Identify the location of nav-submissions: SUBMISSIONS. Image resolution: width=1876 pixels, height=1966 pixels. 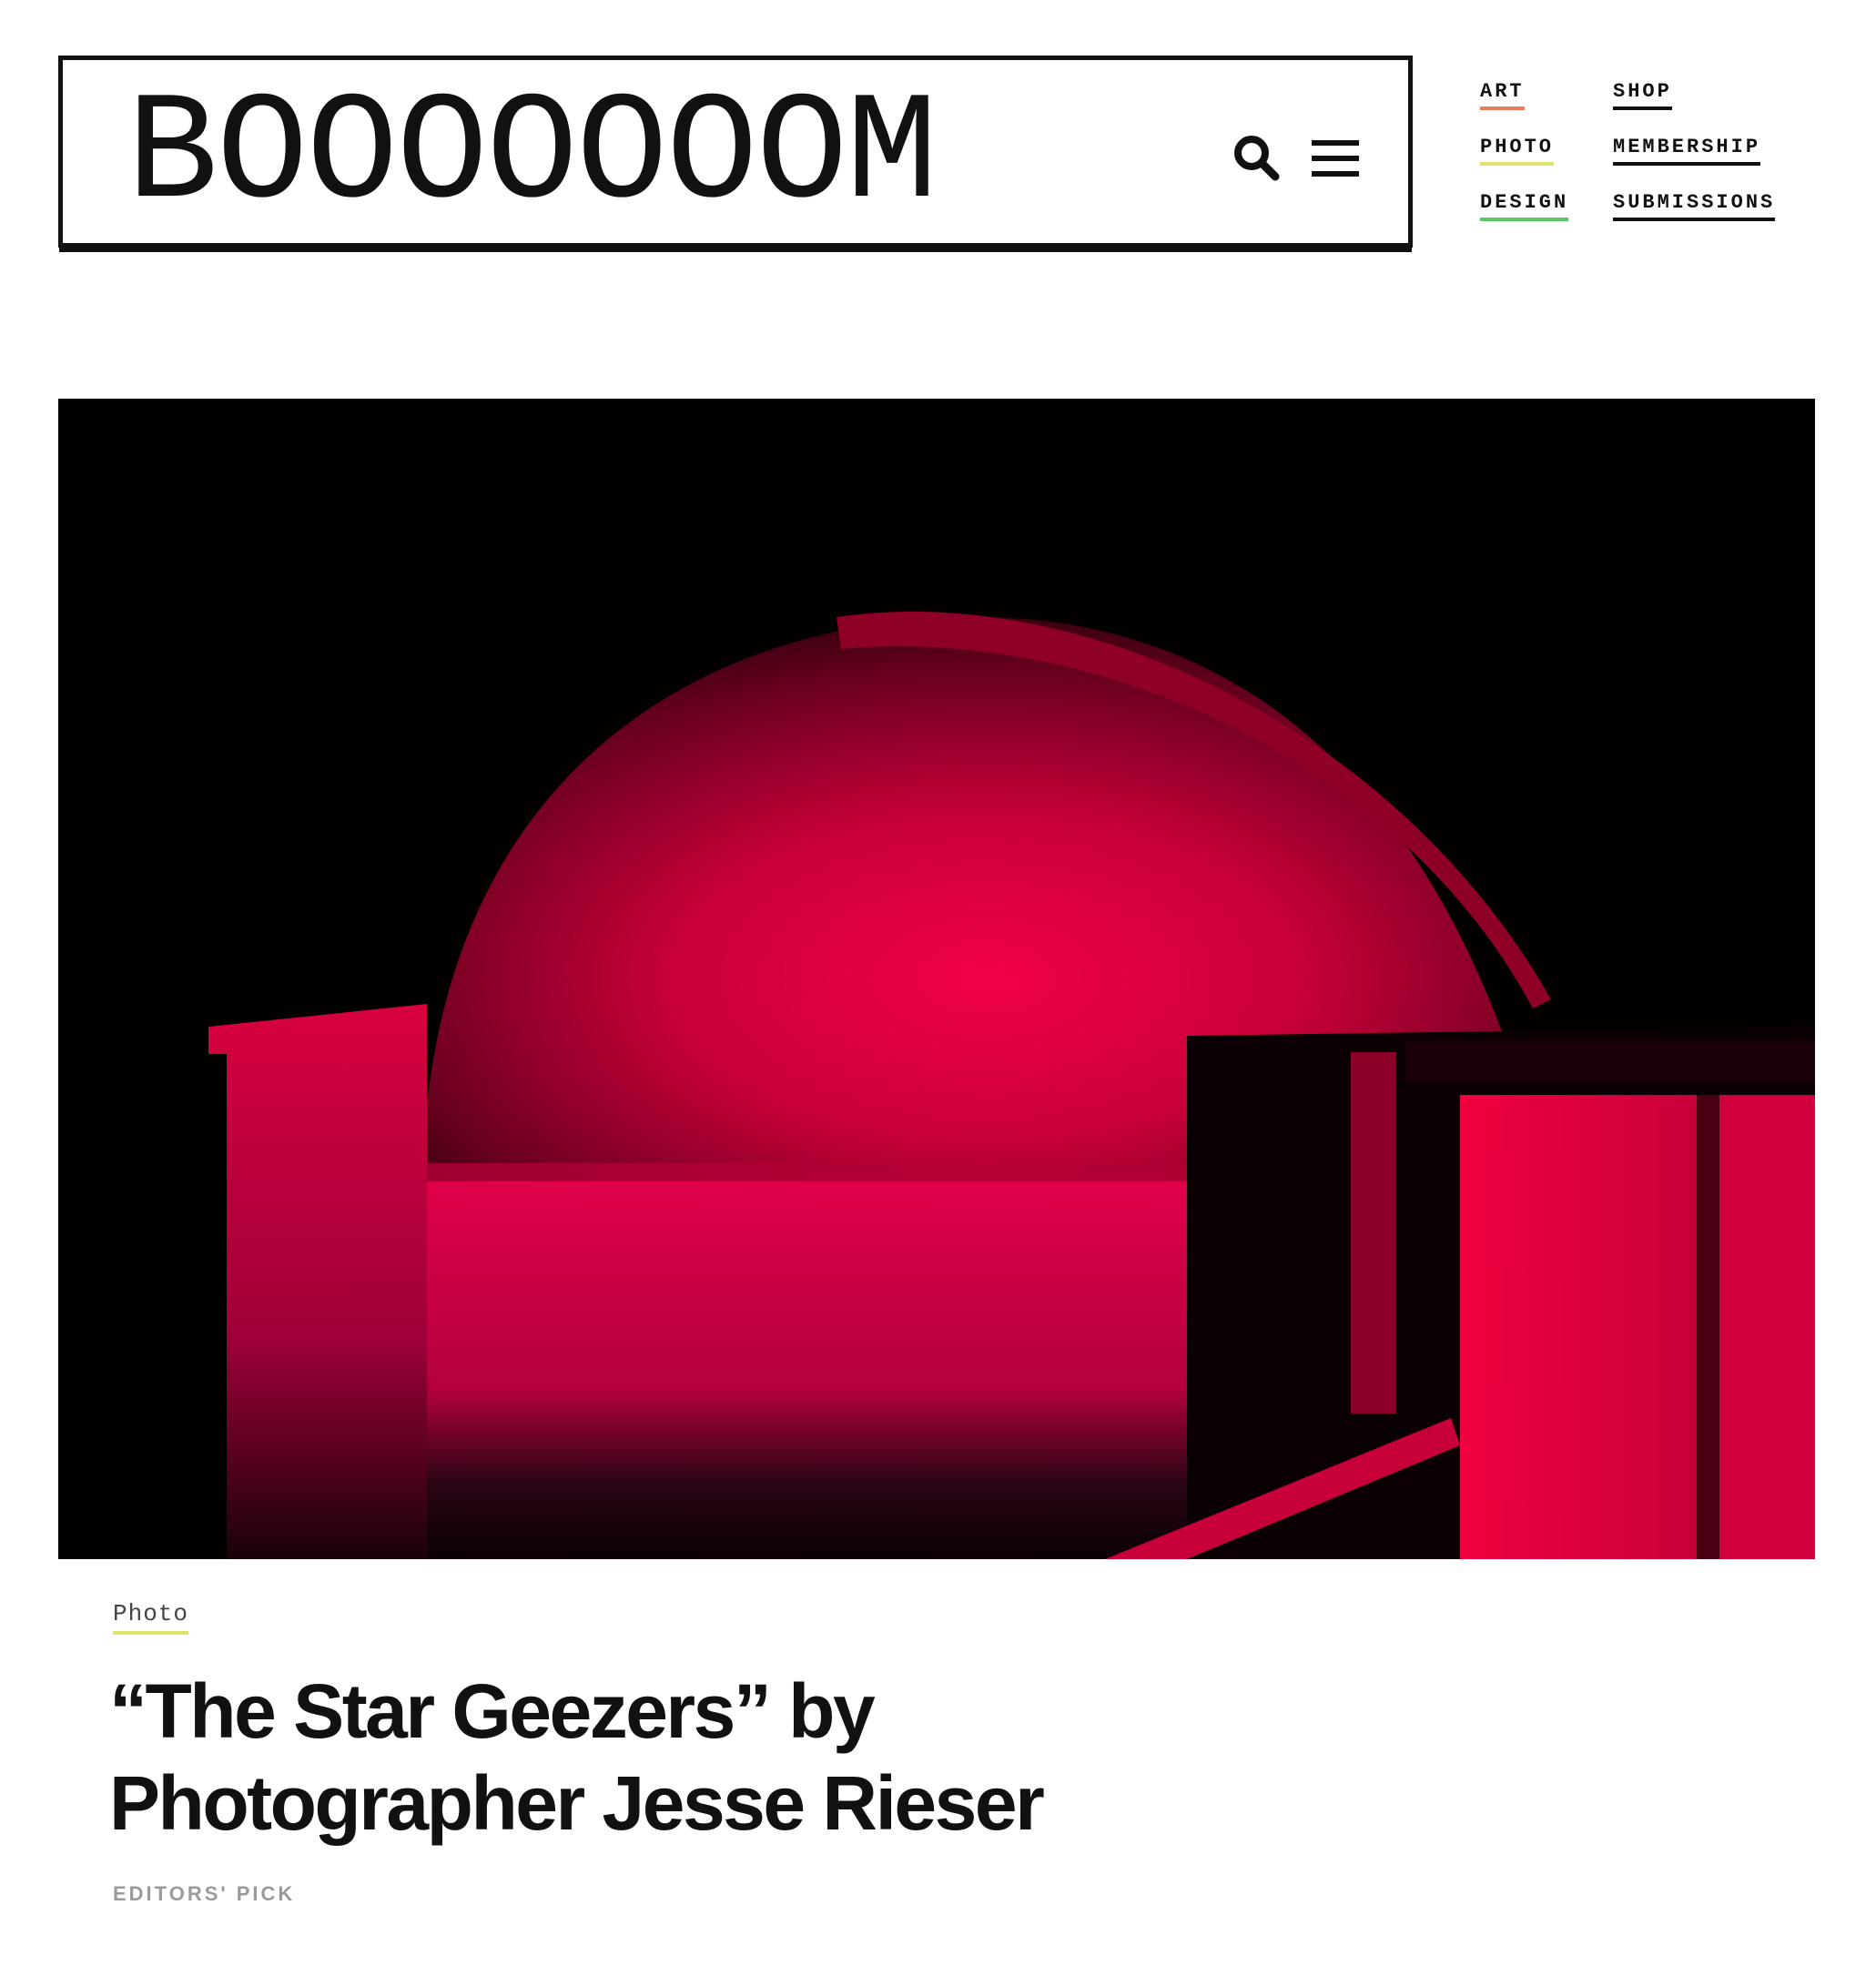
(1694, 206).